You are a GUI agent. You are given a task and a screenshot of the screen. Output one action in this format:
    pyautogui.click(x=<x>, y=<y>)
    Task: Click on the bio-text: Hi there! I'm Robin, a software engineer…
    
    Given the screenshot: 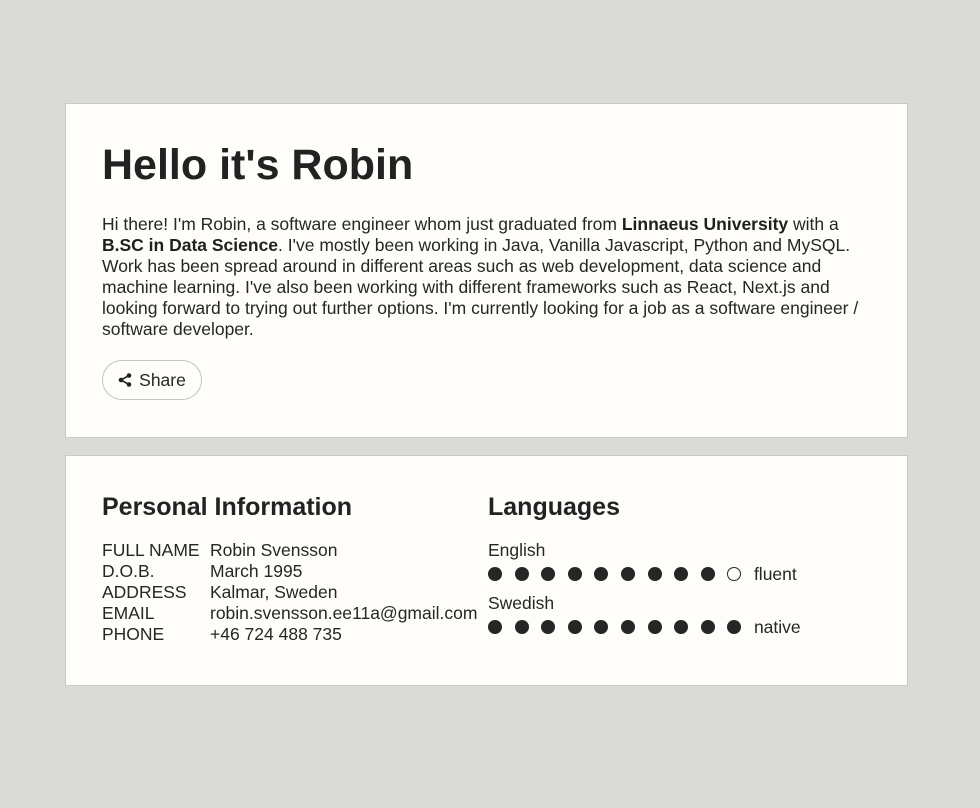 What is the action you would take?
    pyautogui.click(x=488, y=277)
    